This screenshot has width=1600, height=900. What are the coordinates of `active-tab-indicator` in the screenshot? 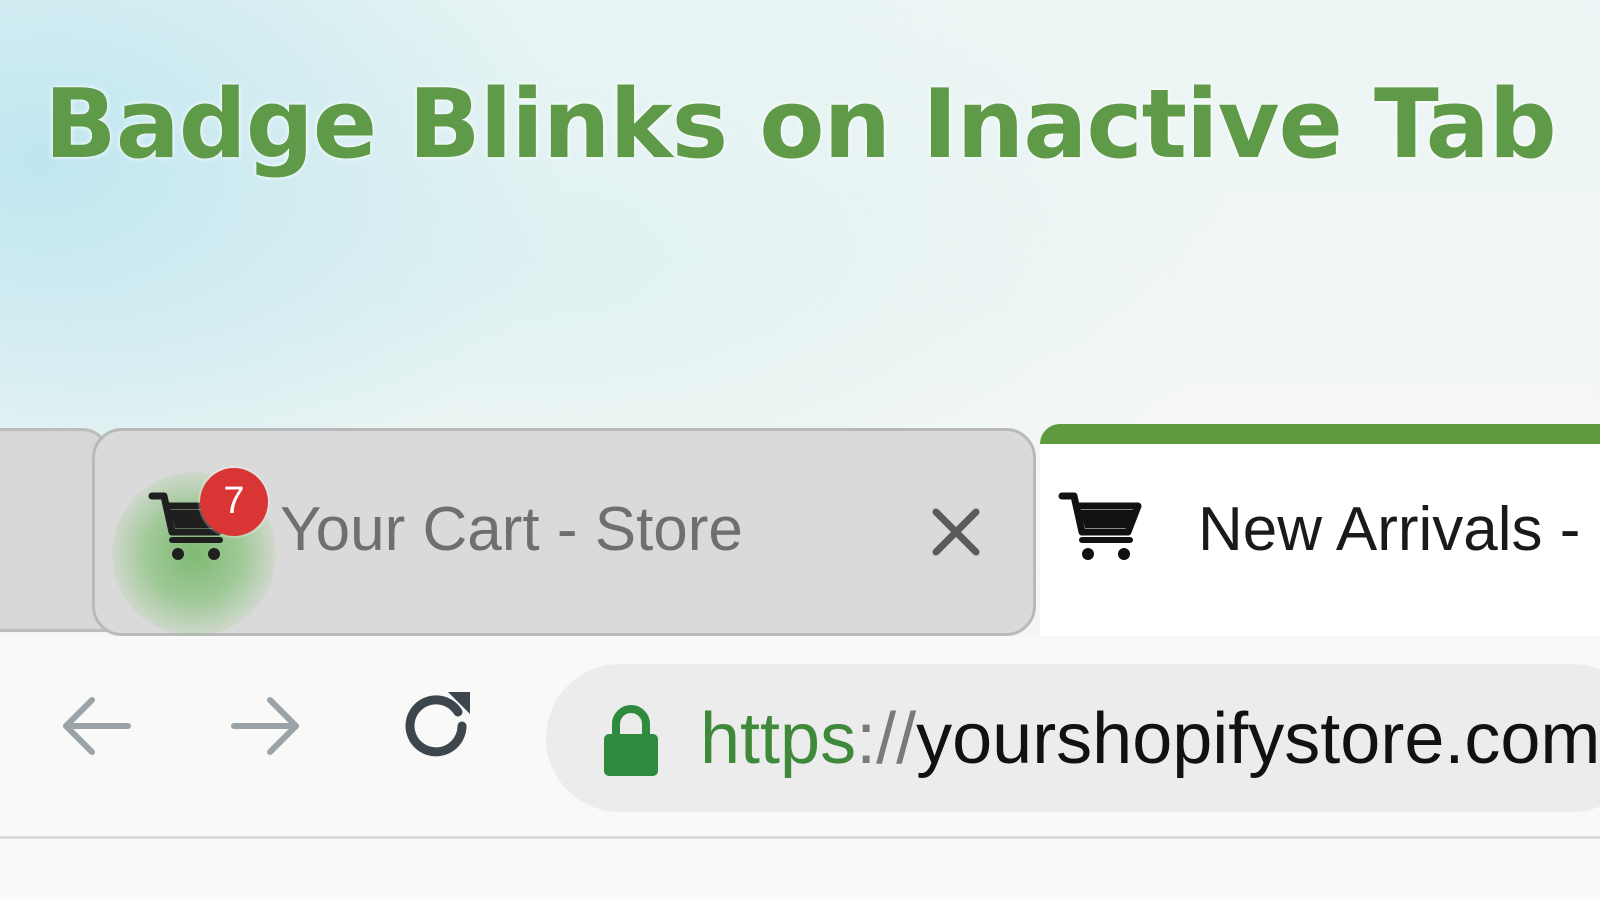 It's located at (1320, 434).